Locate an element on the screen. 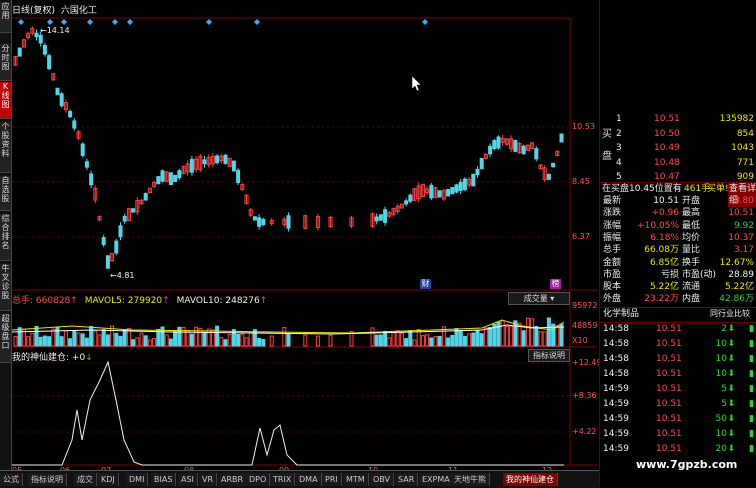 This screenshot has width=756, height=488. tab-obv: OBV is located at coordinates (382, 479).